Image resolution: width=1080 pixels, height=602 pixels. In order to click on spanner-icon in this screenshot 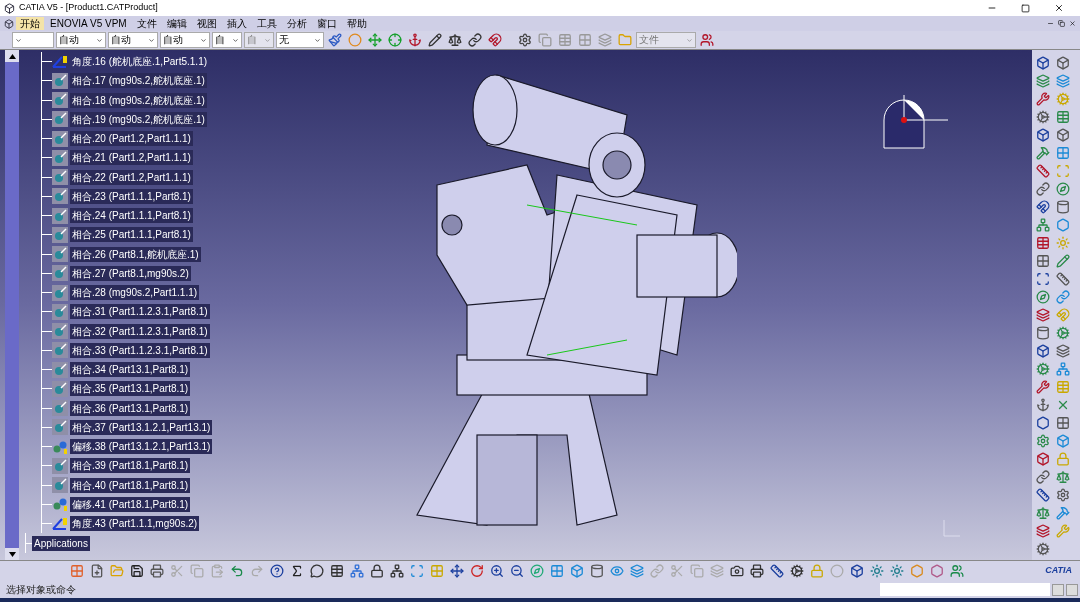, I will do `click(1043, 387)`.